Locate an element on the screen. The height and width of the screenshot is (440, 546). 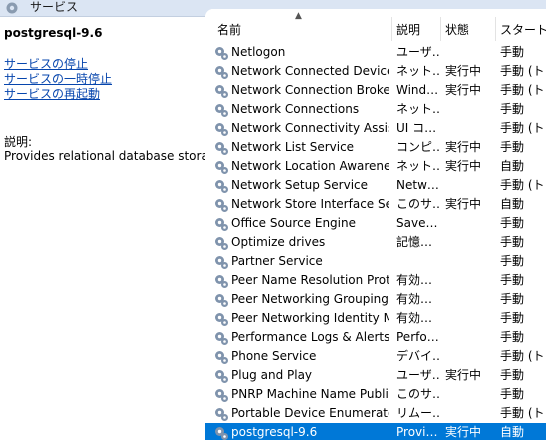
service-name-cell: Office Source Engine is located at coordinates (293, 223).